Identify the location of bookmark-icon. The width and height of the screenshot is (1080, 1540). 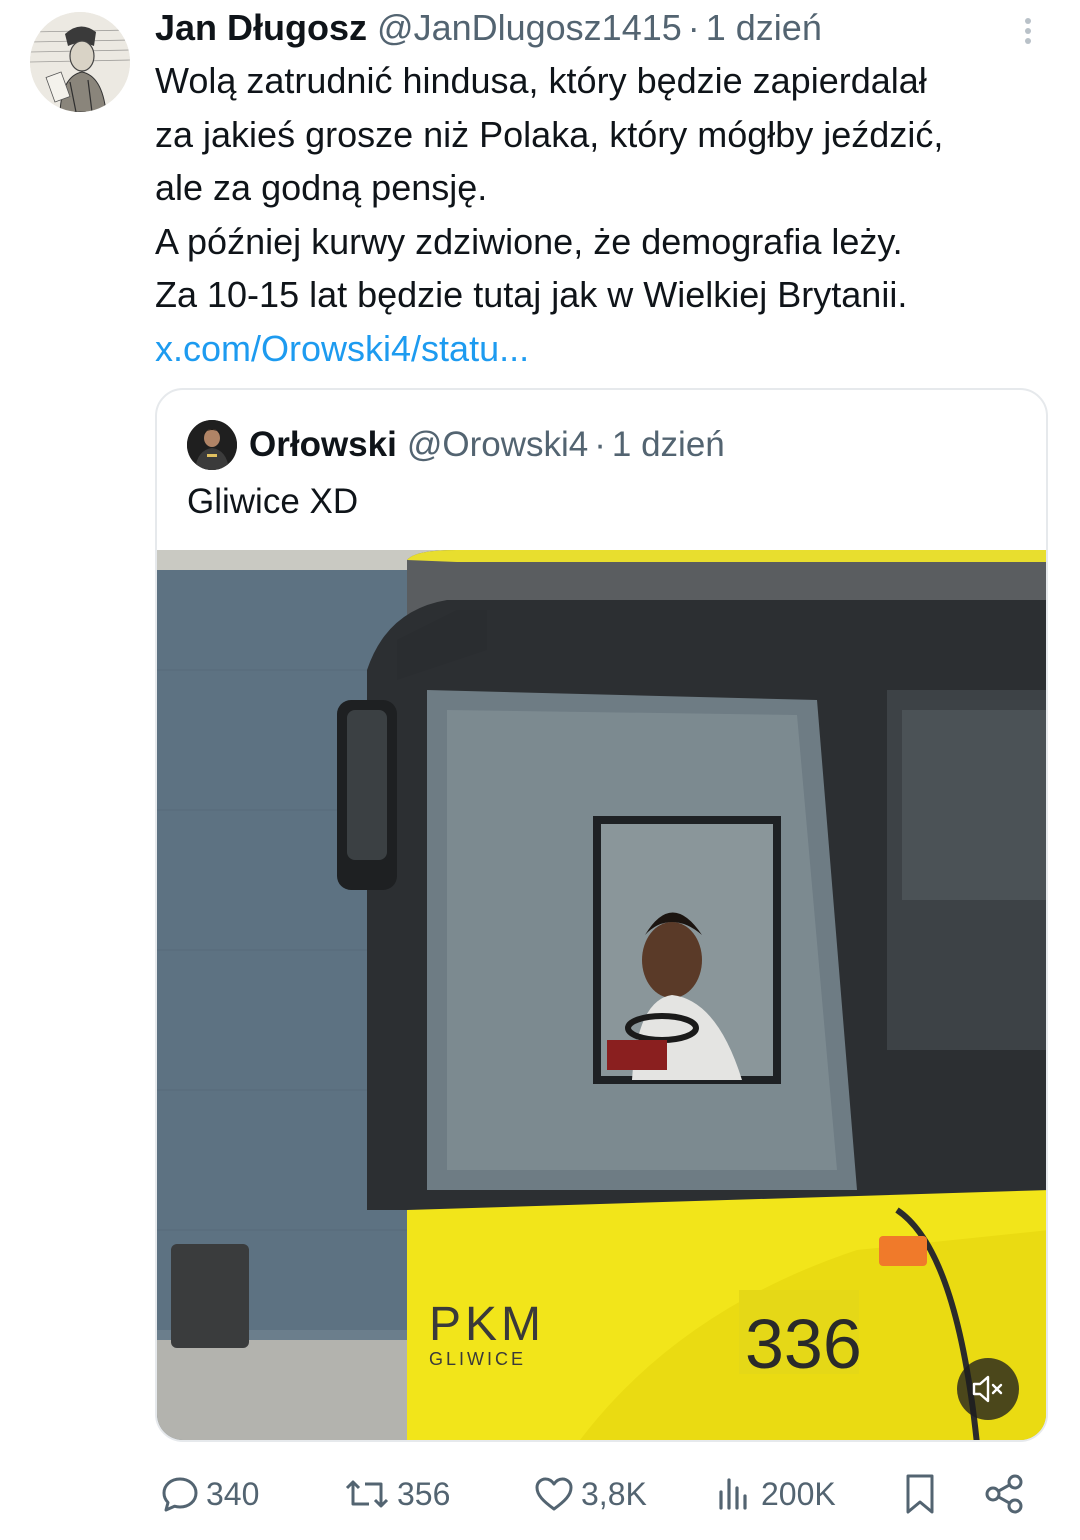
(920, 1494).